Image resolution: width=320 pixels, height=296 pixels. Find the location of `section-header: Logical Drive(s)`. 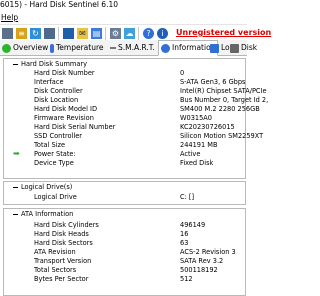

section-header: Logical Drive(s) is located at coordinates (42, 187).